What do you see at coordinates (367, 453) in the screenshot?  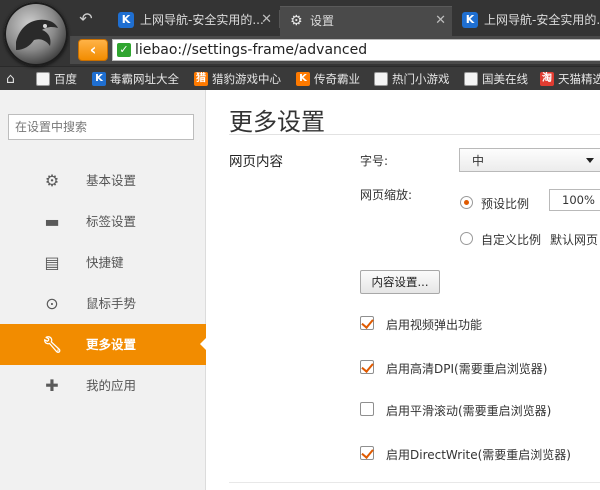 I see `directwrite-checkbox` at bounding box center [367, 453].